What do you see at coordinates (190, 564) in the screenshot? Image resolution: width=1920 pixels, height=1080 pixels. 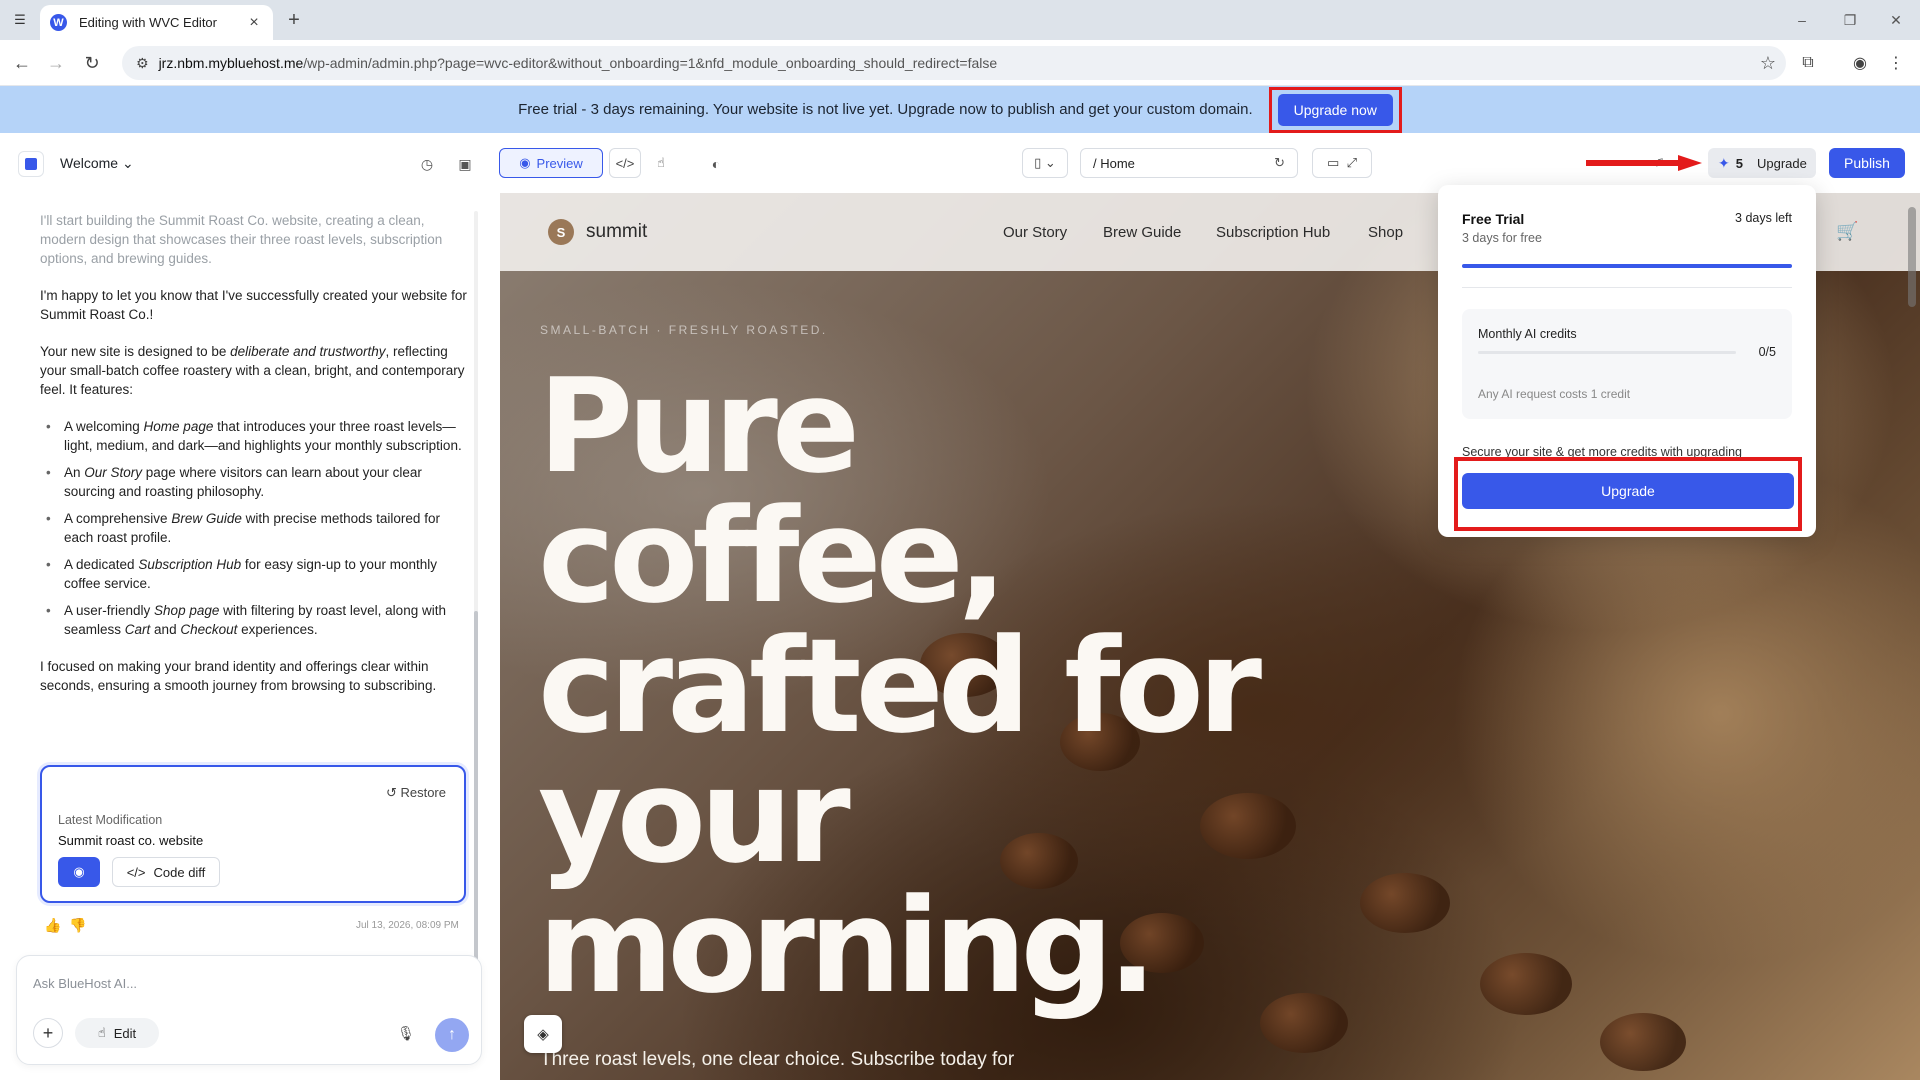 I see `emphasis: Subscription Hub` at bounding box center [190, 564].